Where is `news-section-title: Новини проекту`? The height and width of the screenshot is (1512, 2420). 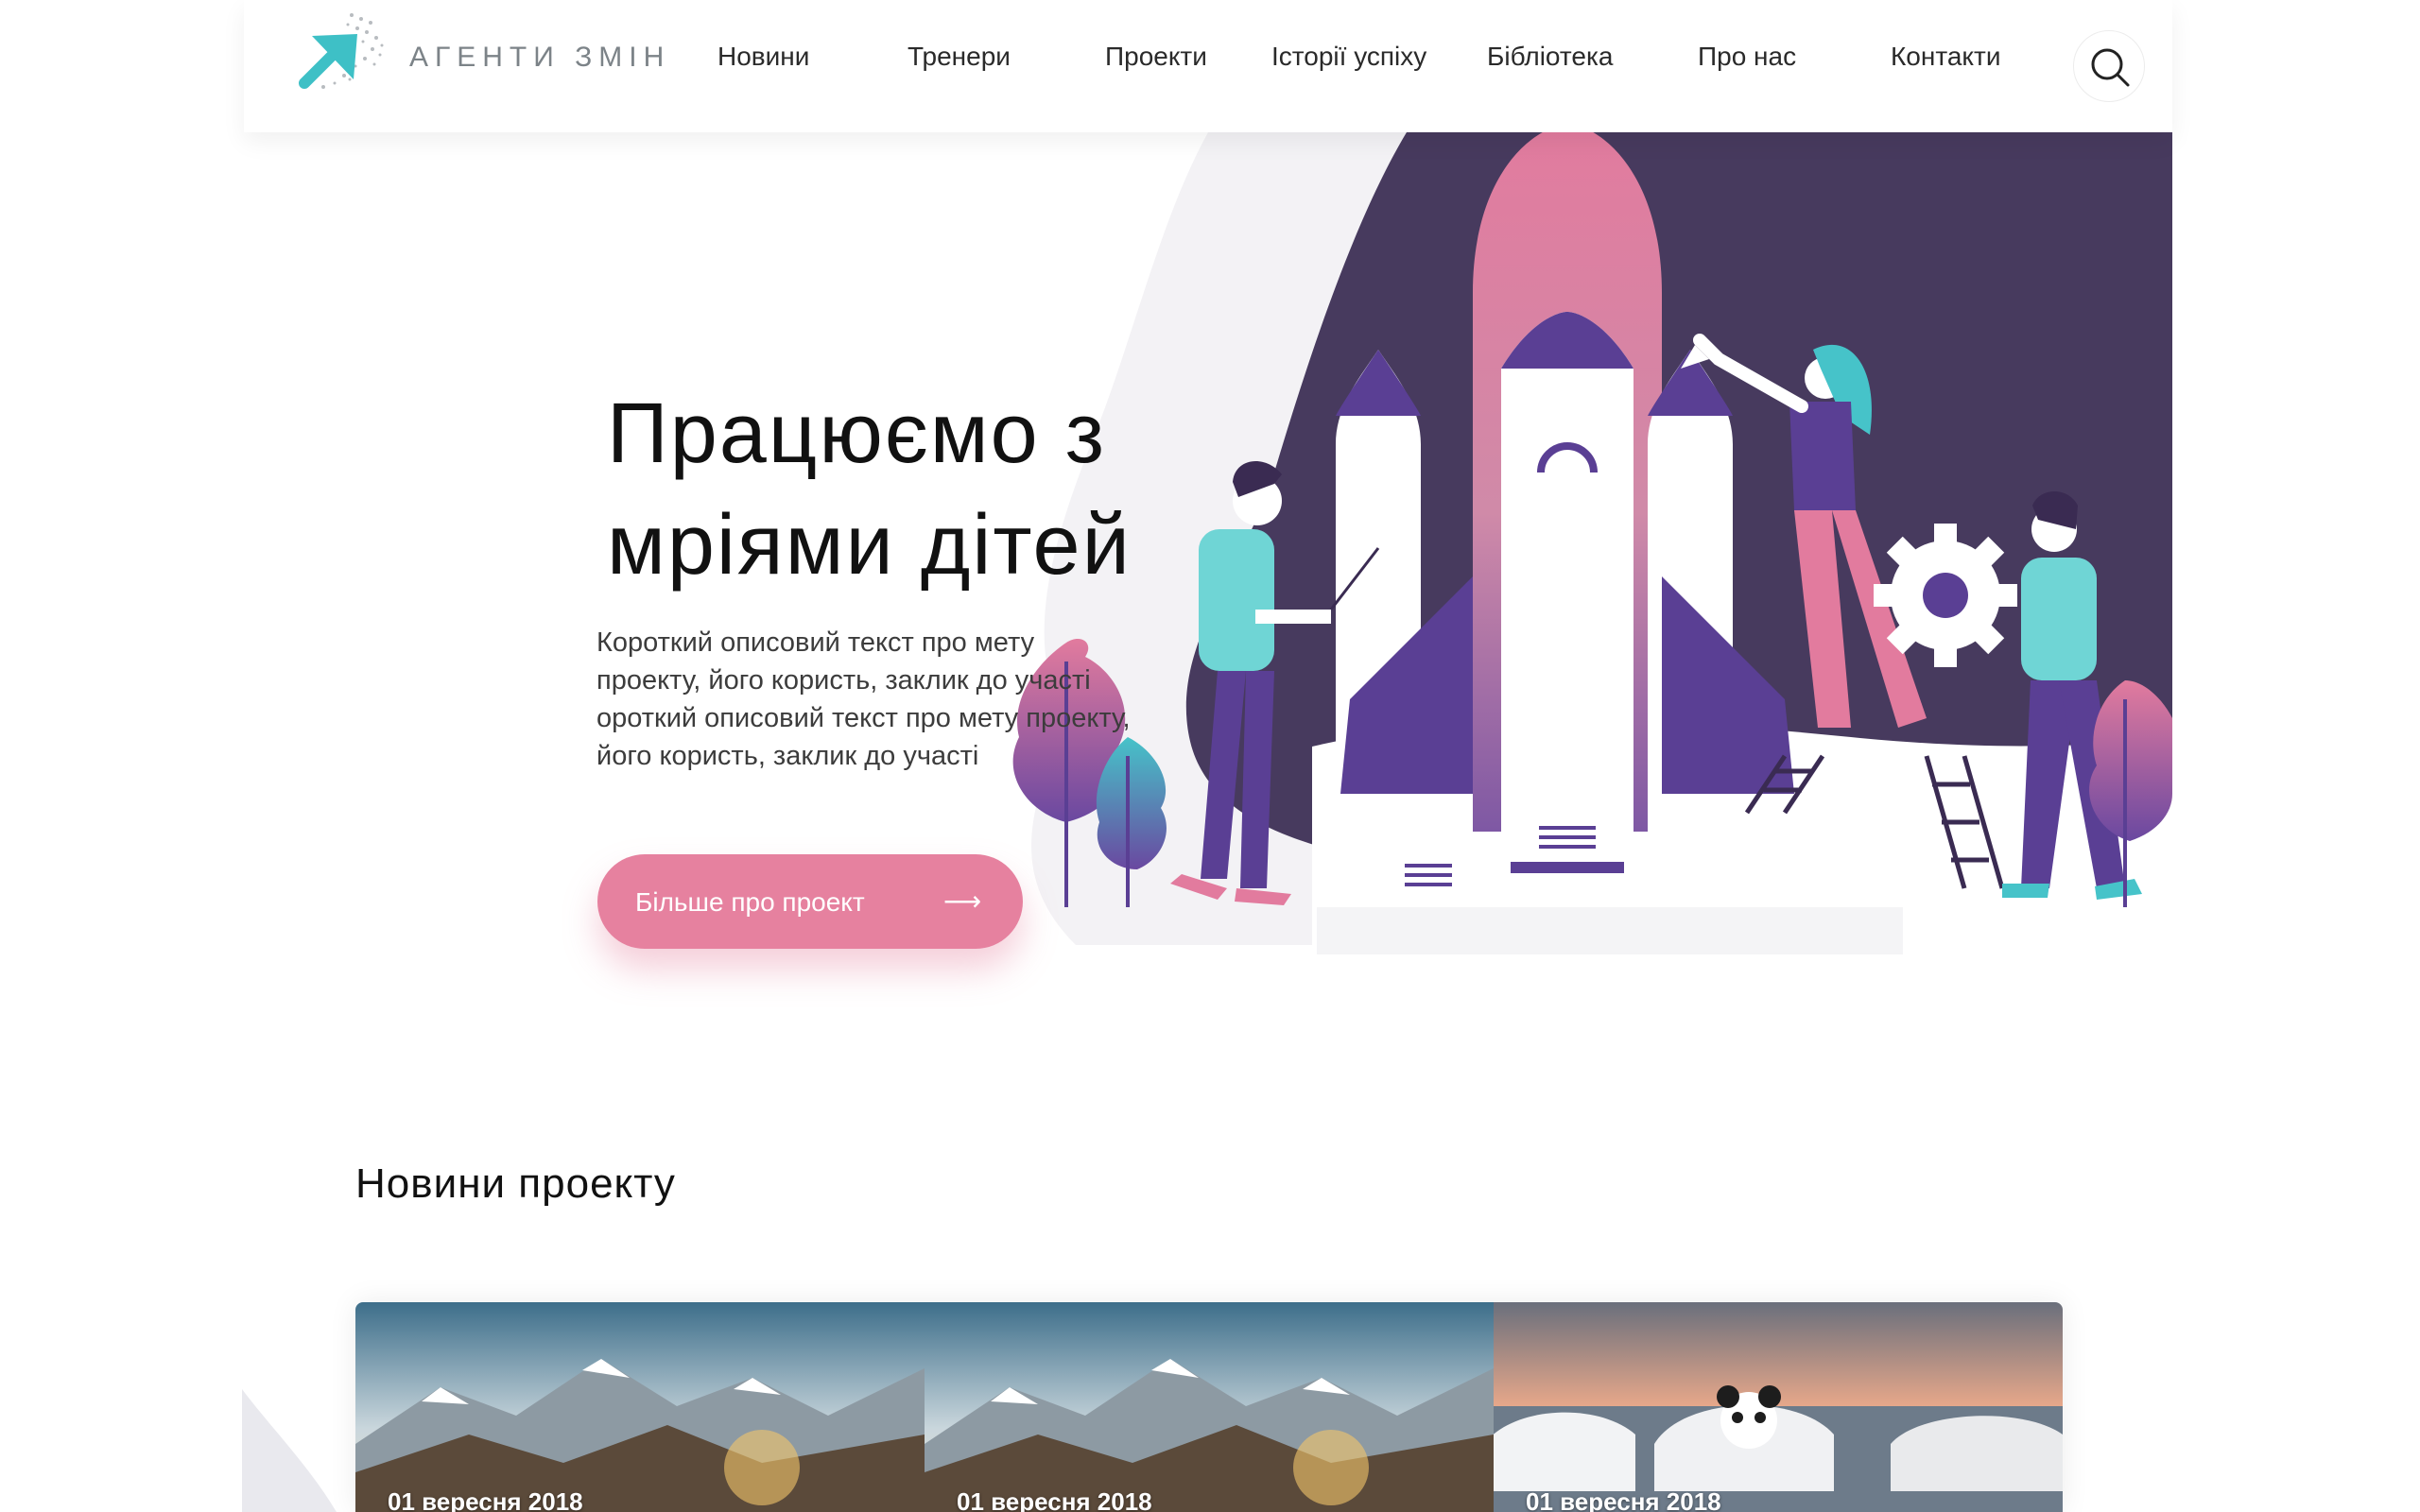
news-section-title: Новини проекту is located at coordinates (515, 1183).